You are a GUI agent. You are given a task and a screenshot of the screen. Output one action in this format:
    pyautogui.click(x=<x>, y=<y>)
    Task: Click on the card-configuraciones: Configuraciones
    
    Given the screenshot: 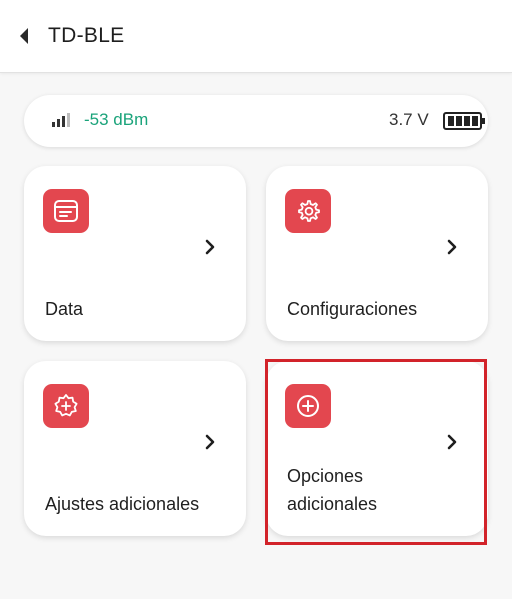 What is the action you would take?
    pyautogui.click(x=377, y=253)
    